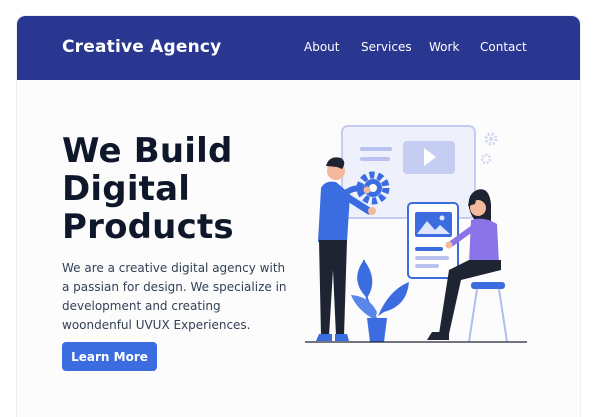 The height and width of the screenshot is (417, 598). What do you see at coordinates (488, 285) in the screenshot?
I see `stool-seat` at bounding box center [488, 285].